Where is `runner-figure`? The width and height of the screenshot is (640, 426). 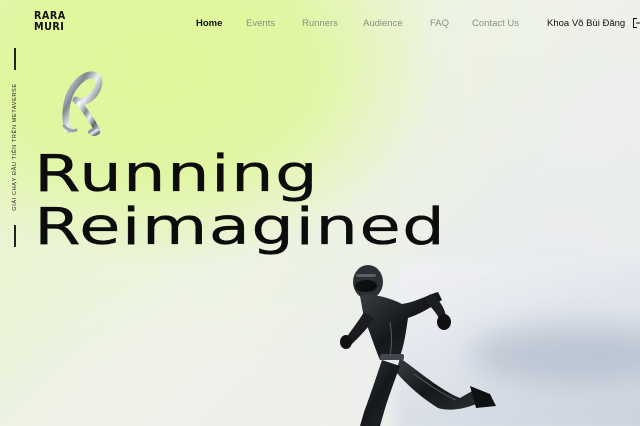 runner-figure is located at coordinates (418, 345).